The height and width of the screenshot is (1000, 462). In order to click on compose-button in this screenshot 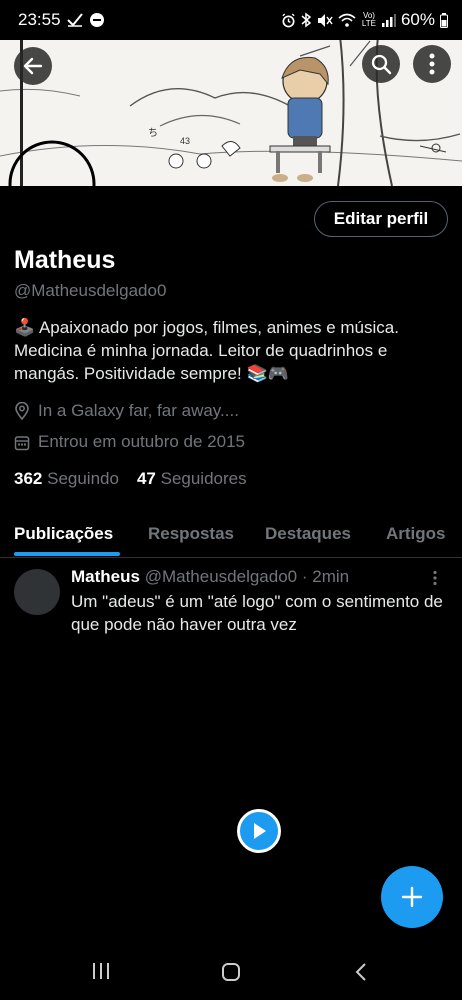, I will do `click(412, 897)`.